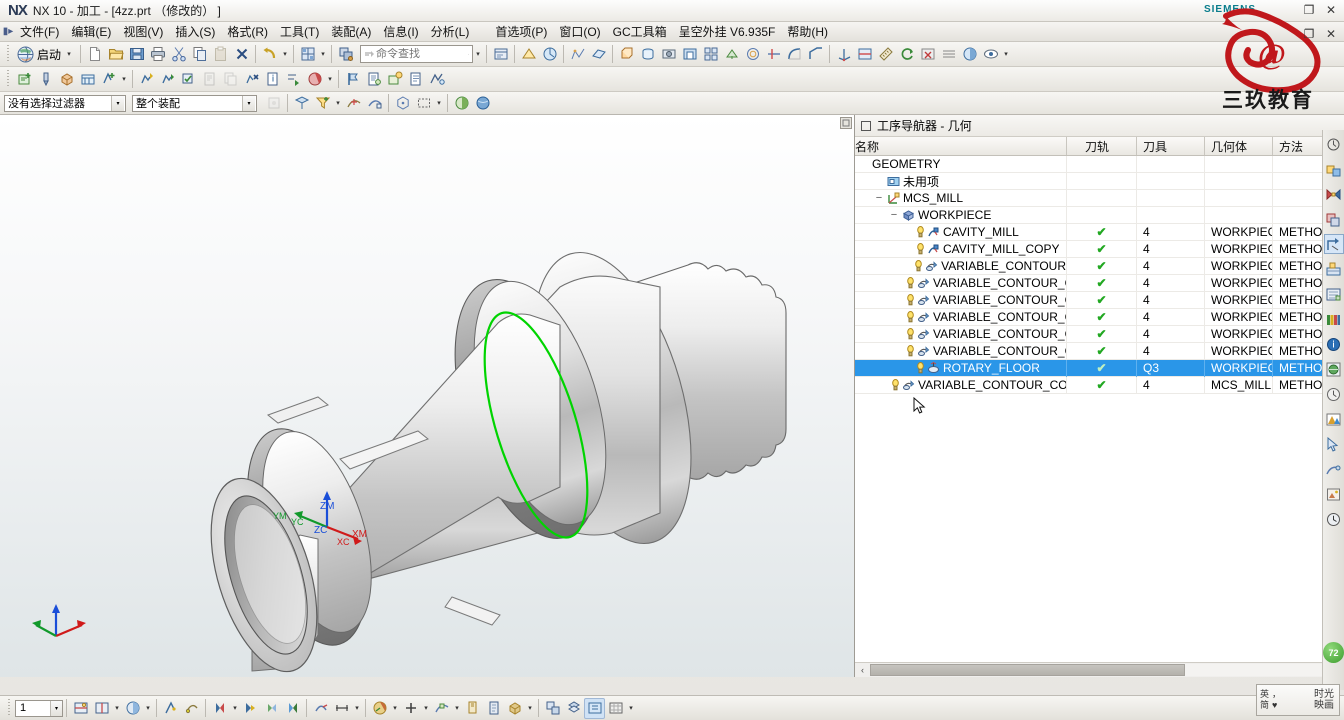  What do you see at coordinates (353, 103) in the screenshot?
I see `point-type-icon` at bounding box center [353, 103].